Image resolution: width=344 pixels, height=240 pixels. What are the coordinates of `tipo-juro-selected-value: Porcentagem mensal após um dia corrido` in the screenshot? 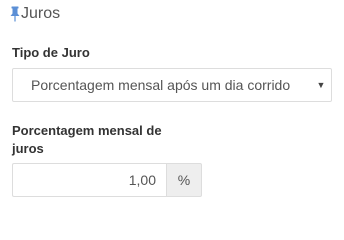 It's located at (161, 85).